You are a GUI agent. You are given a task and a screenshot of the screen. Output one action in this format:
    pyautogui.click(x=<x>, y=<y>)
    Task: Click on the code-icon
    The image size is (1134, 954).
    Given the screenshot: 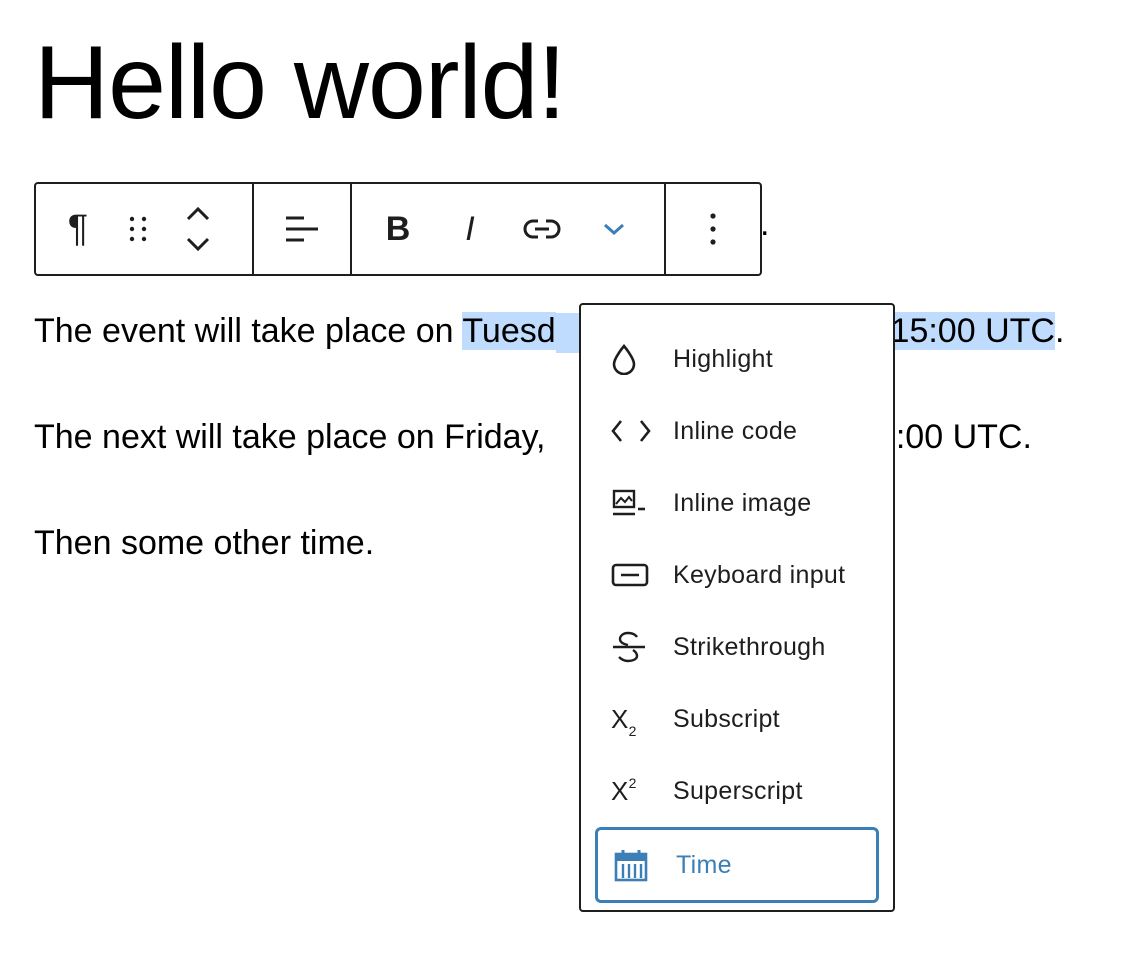 What is the action you would take?
    pyautogui.click(x=633, y=431)
    